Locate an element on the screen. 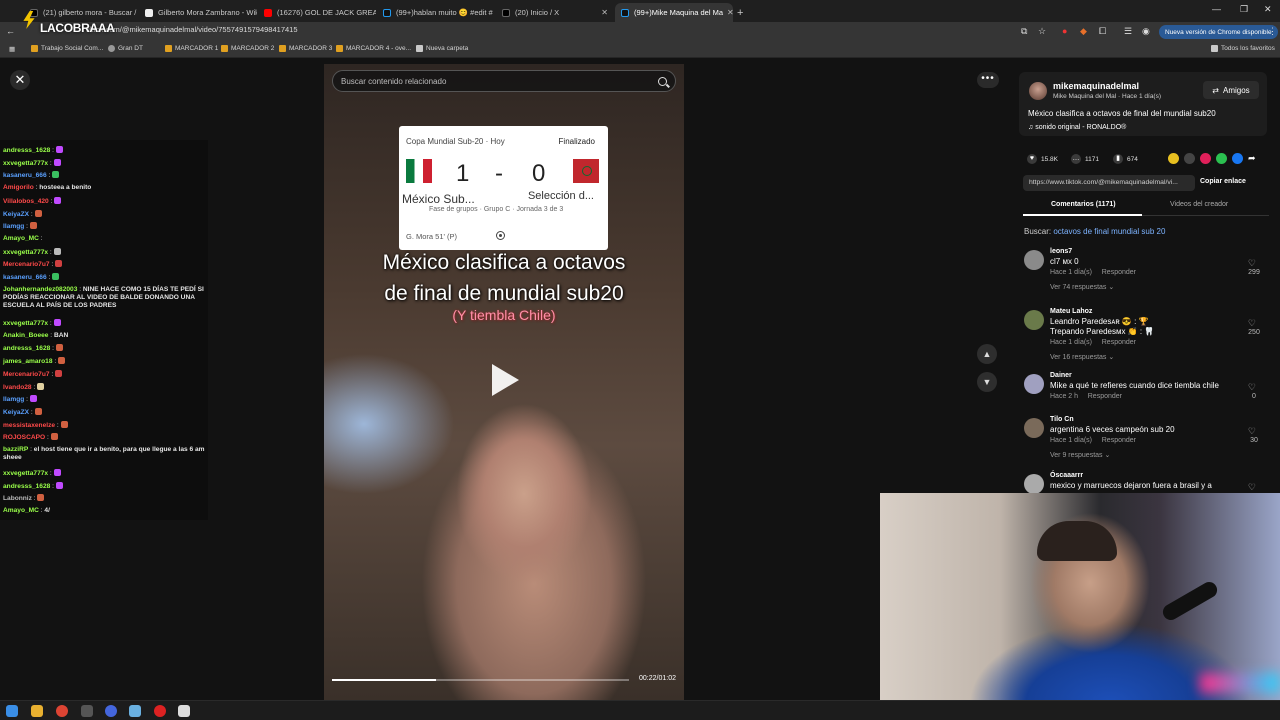 The height and width of the screenshot is (720, 1280). send-icon is located at coordinates (1205, 158).